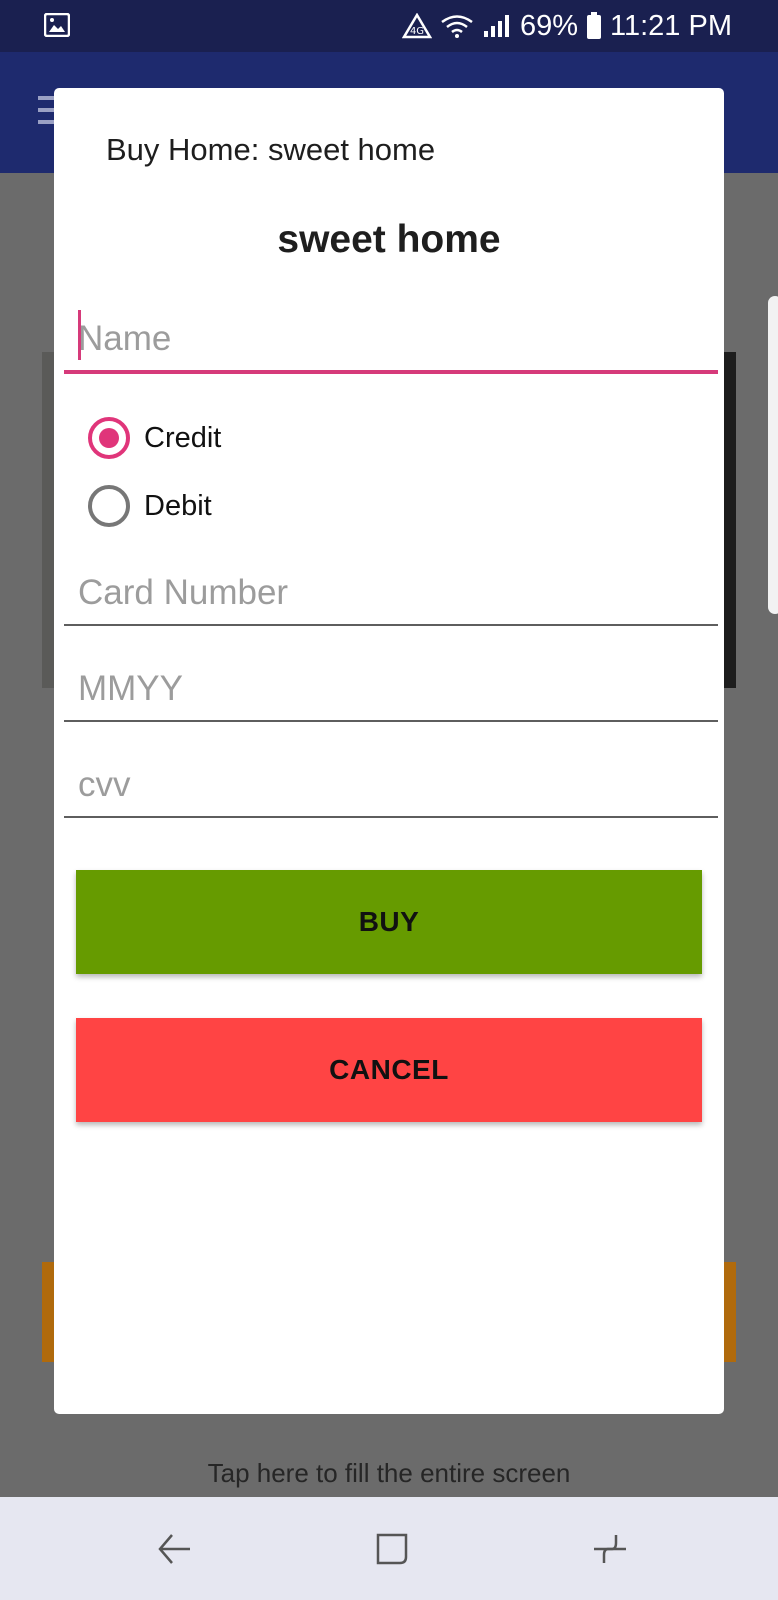  Describe the element at coordinates (610, 1549) in the screenshot. I see `recents-icon` at that location.